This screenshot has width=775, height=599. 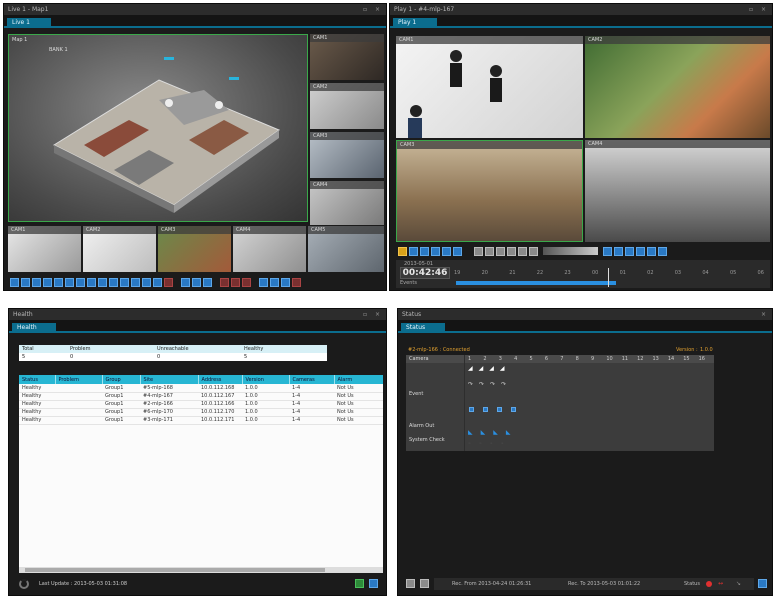 What do you see at coordinates (269, 249) in the screenshot?
I see `live-bottom-cam-4: CAM4` at bounding box center [269, 249].